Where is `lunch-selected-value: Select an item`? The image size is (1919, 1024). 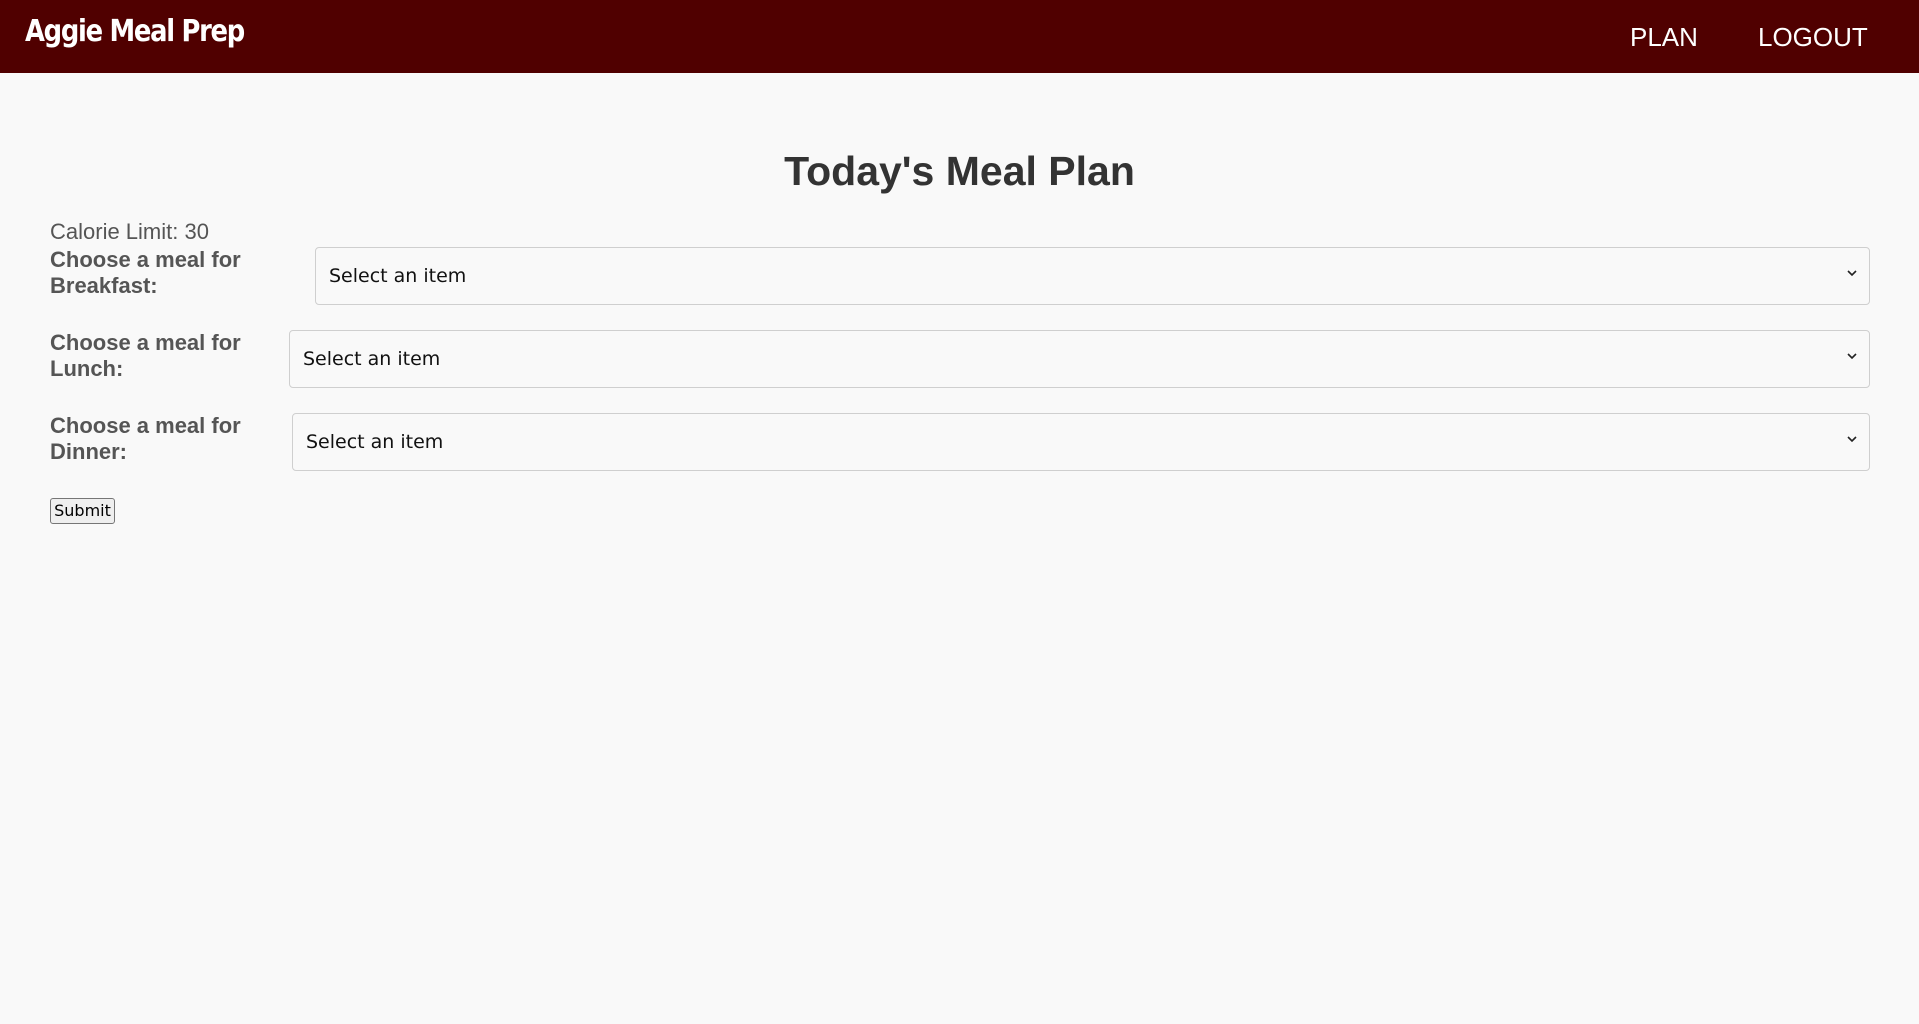
lunch-selected-value: Select an item is located at coordinates (372, 359).